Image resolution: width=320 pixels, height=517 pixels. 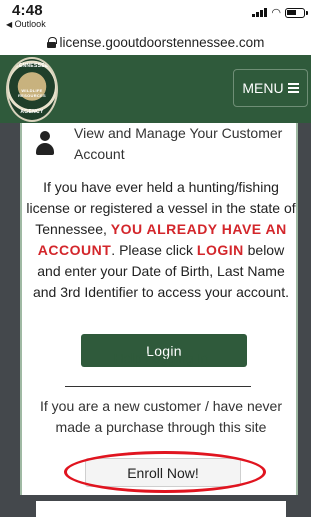 I want to click on url-text: license.gooutdoorstennessee.com, so click(x=162, y=42).